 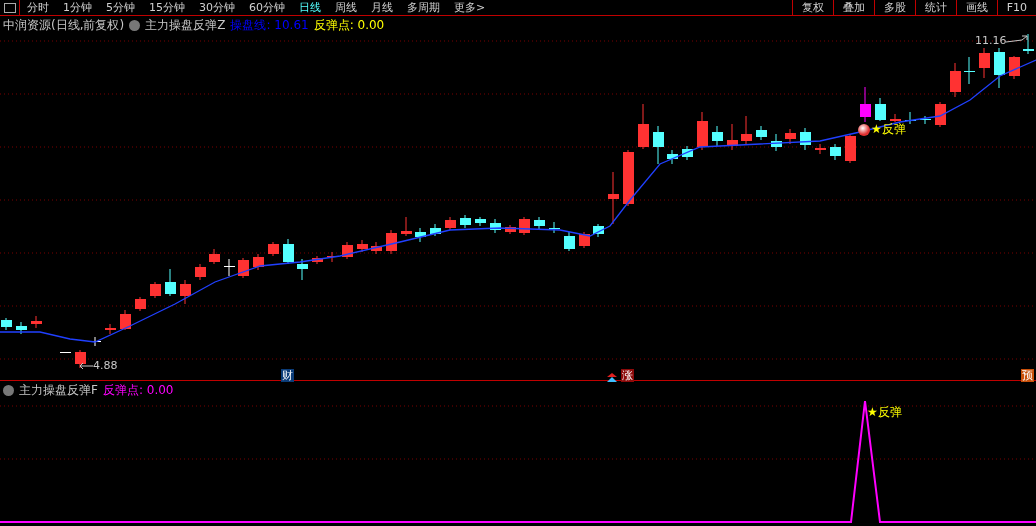 I want to click on toolbar-button: F10, so click(x=1016, y=7).